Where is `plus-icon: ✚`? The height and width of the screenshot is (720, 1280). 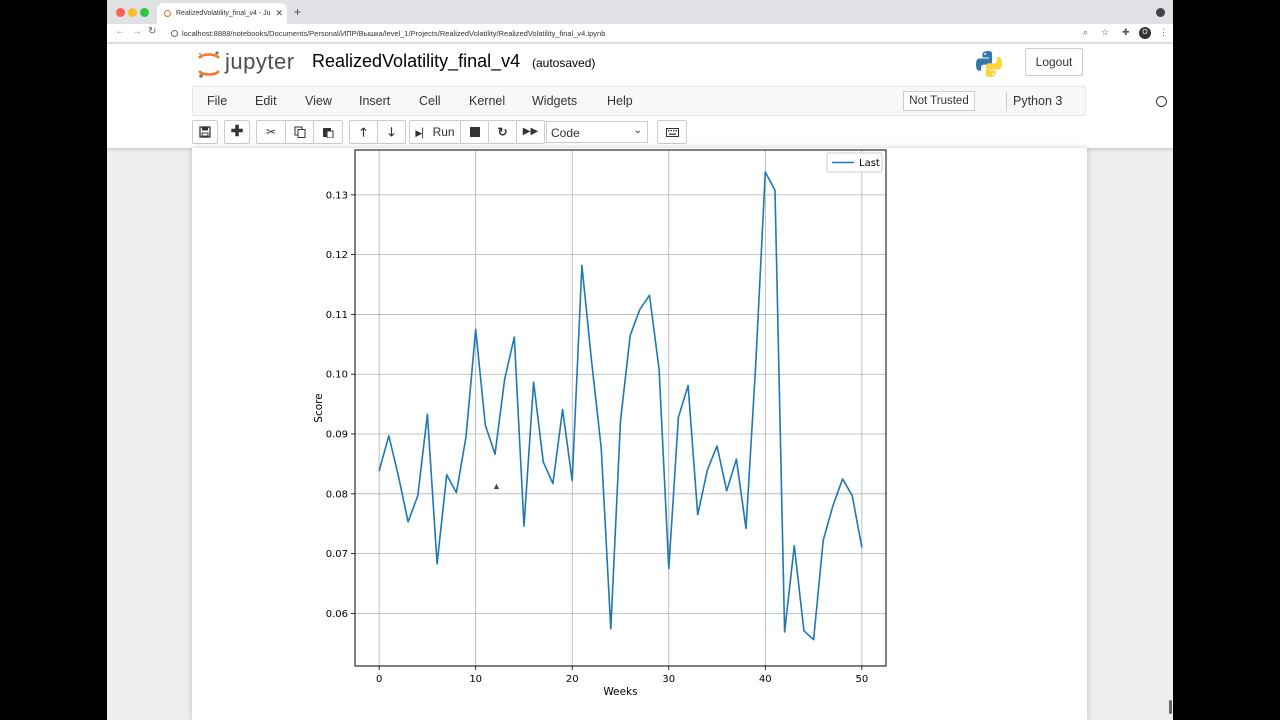 plus-icon: ✚ is located at coordinates (237, 131).